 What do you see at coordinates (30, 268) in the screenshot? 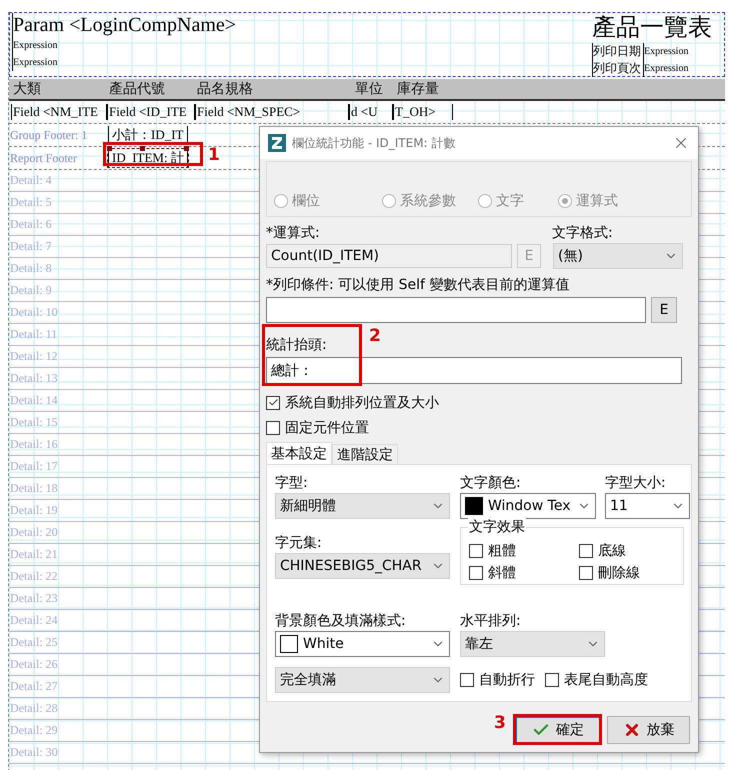
I see `band-label: Detail: 8` at bounding box center [30, 268].